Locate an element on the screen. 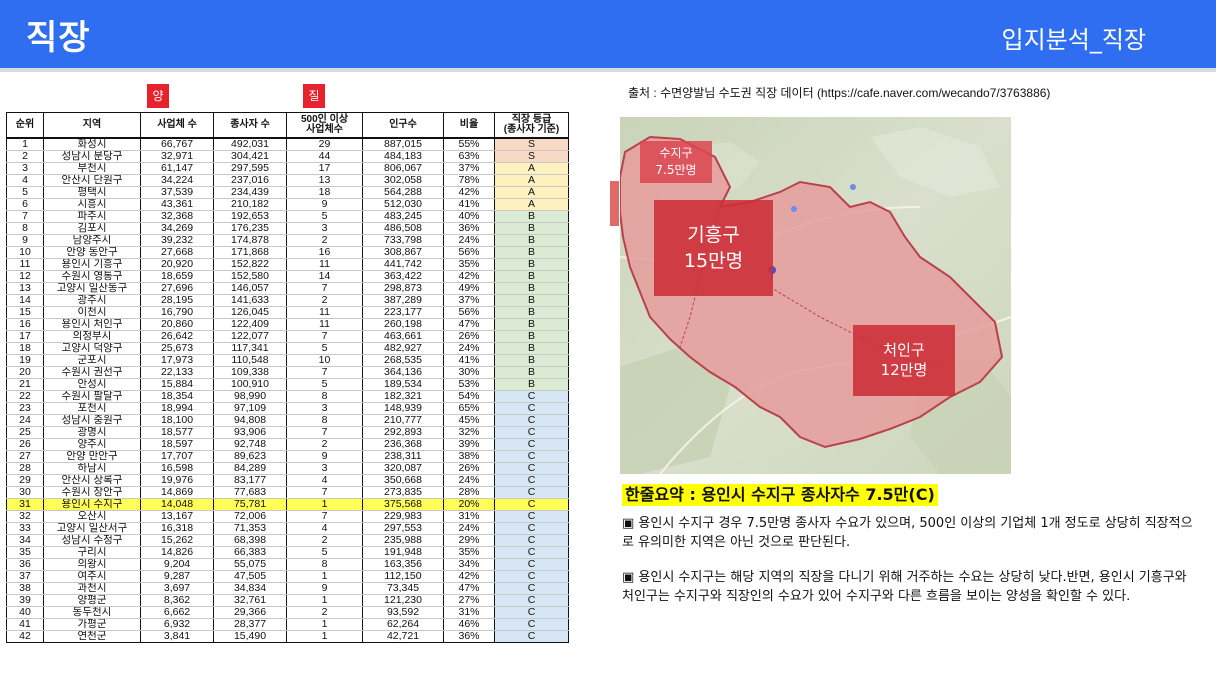 The width and height of the screenshot is (1216, 684). ratio-cell: 42% is located at coordinates (469, 576).